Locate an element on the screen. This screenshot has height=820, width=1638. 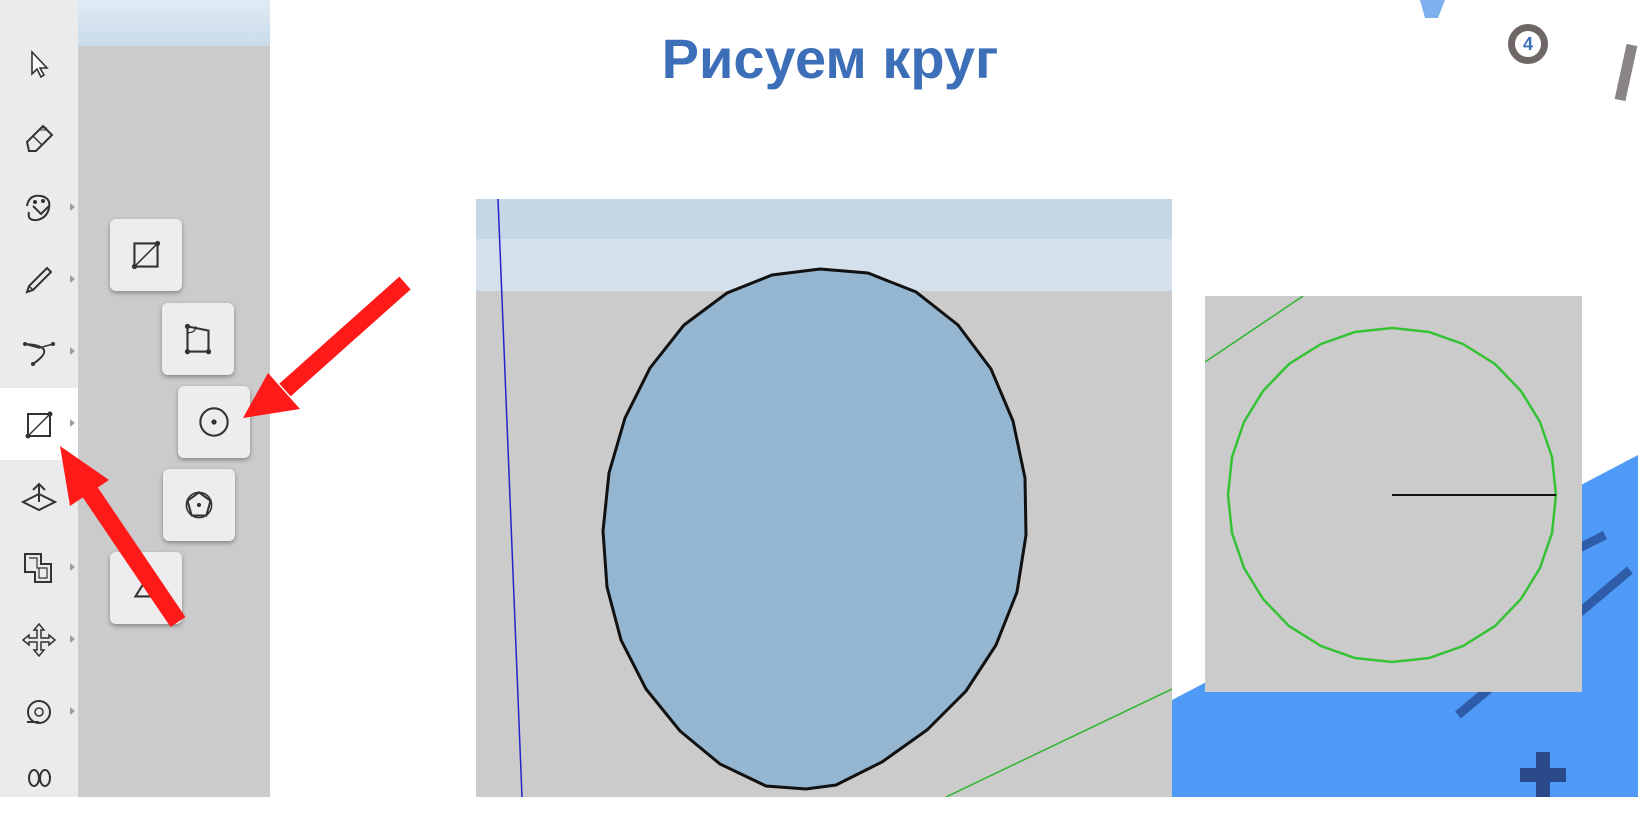
red-arrow-to-circle is located at coordinates (327, 347).